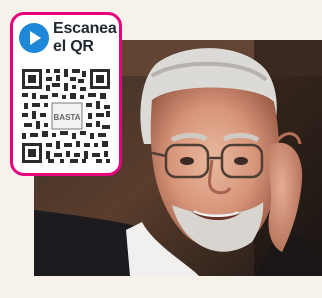 The height and width of the screenshot is (298, 322). I want to click on play-icon, so click(34, 38).